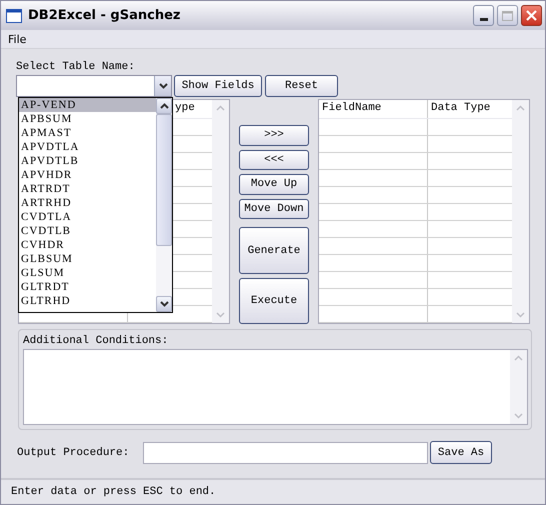  What do you see at coordinates (14, 15) in the screenshot?
I see `window-icon` at bounding box center [14, 15].